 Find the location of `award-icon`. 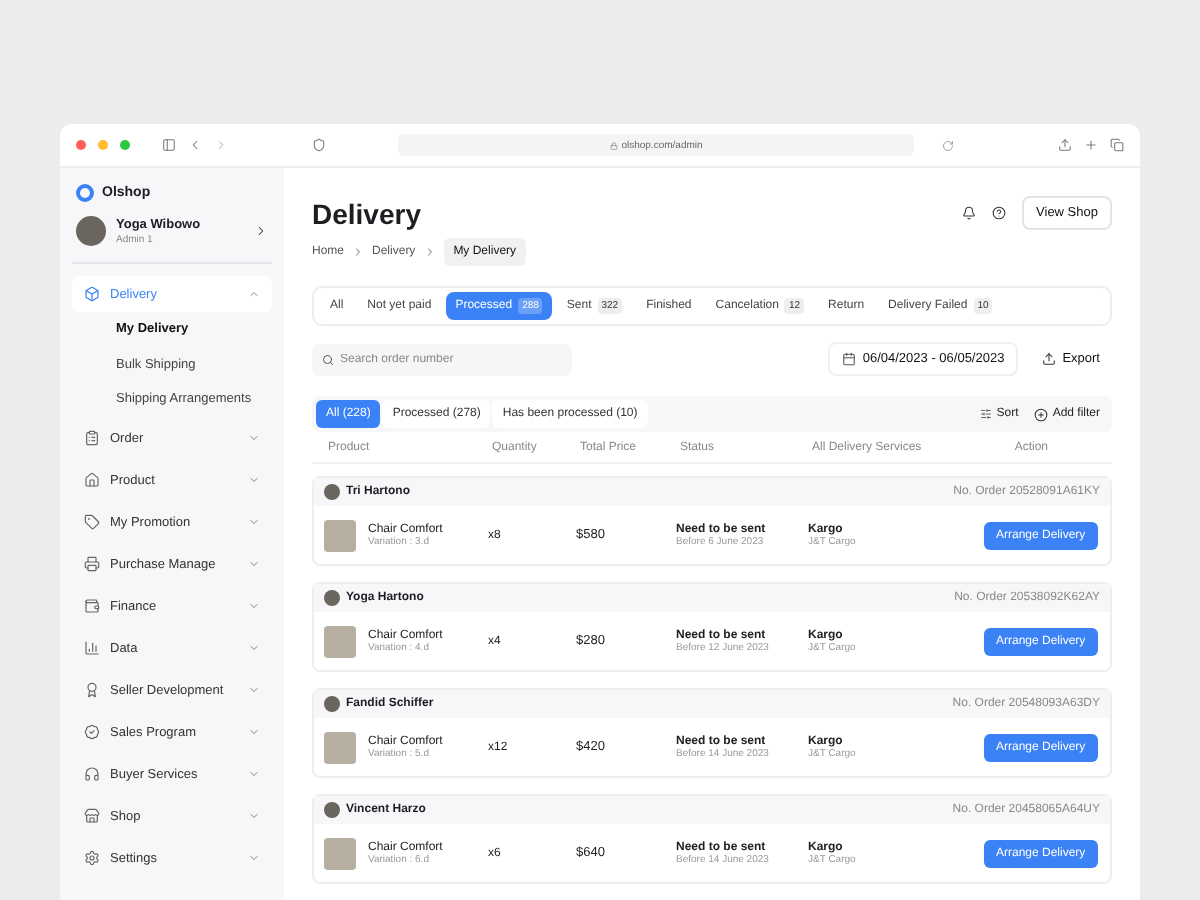

award-icon is located at coordinates (92, 690).